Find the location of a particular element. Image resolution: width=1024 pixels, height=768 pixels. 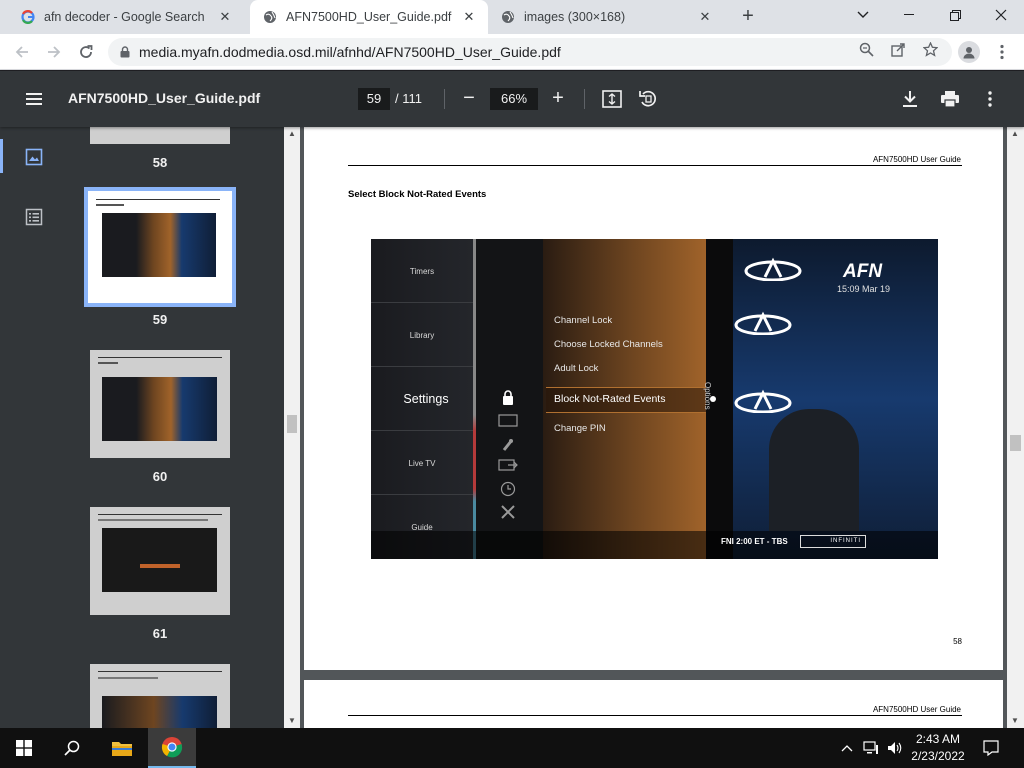

share-icon is located at coordinates (898, 49).